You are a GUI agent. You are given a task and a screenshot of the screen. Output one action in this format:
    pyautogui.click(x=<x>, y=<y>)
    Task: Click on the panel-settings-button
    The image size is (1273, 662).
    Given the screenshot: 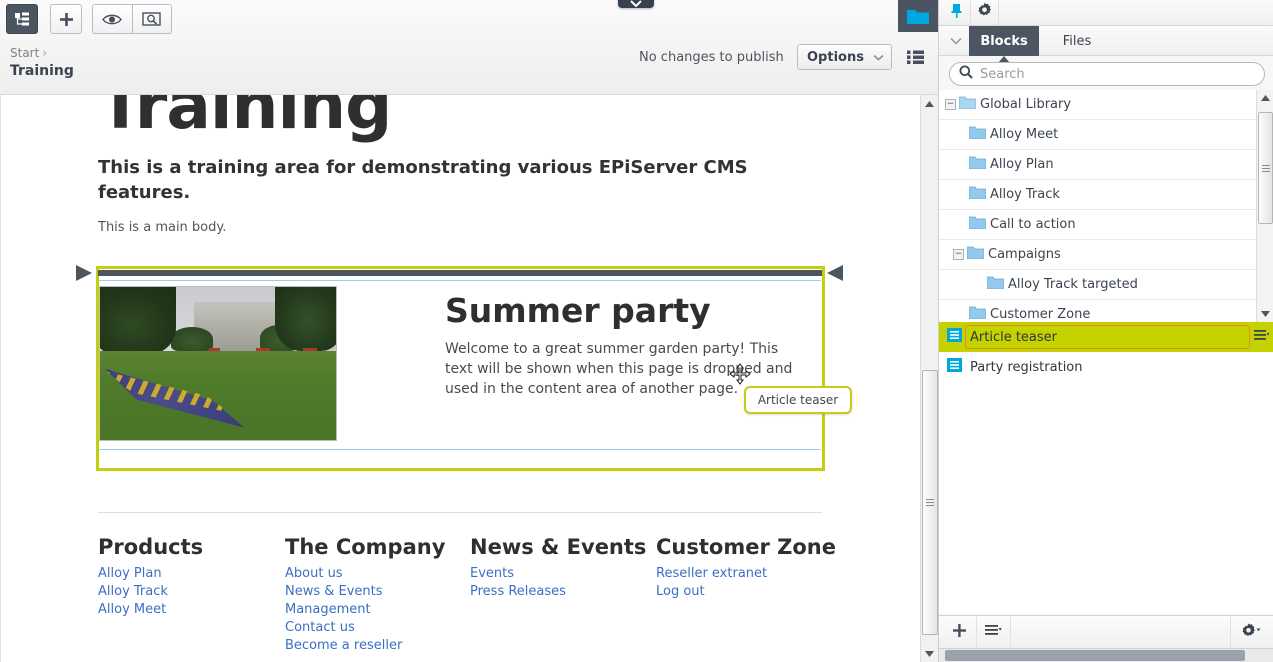 What is the action you would take?
    pyautogui.click(x=985, y=12)
    